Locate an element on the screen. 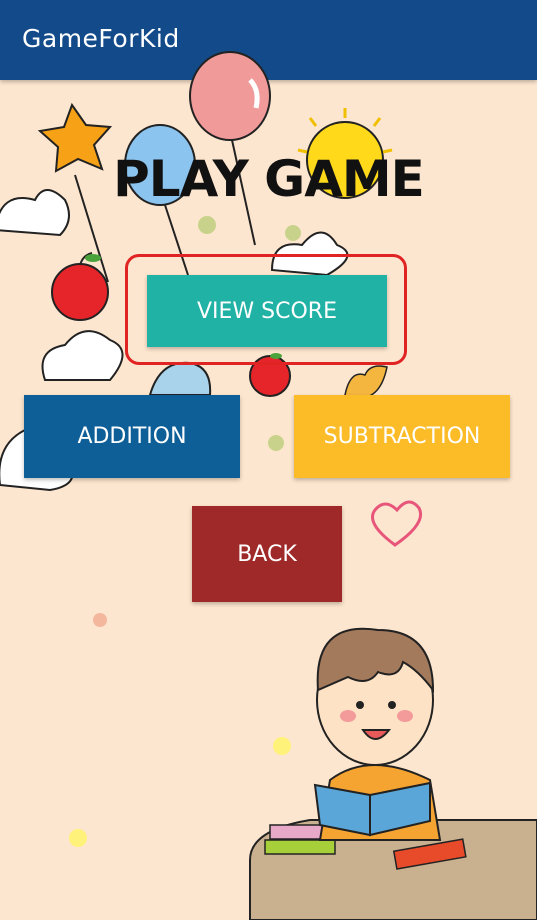  back-button: BACK is located at coordinates (267, 554).